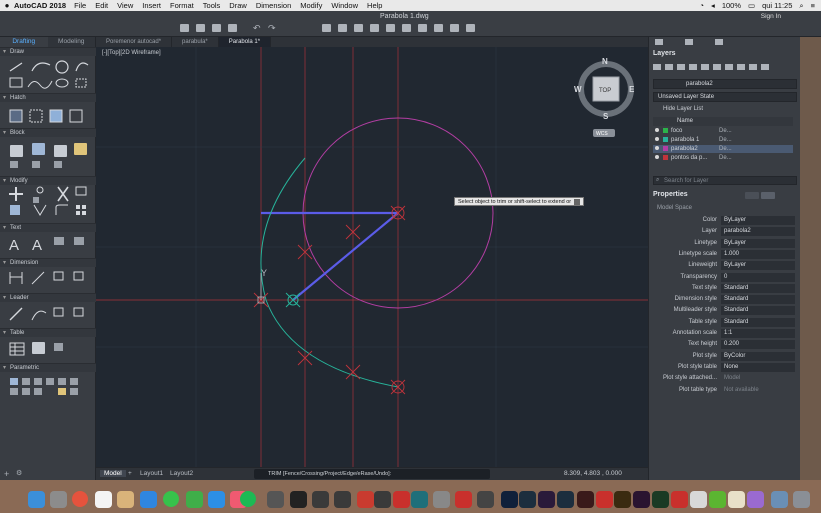 The height and width of the screenshot is (513, 821). I want to click on property-row: Multileader style Standard, so click(725, 310).